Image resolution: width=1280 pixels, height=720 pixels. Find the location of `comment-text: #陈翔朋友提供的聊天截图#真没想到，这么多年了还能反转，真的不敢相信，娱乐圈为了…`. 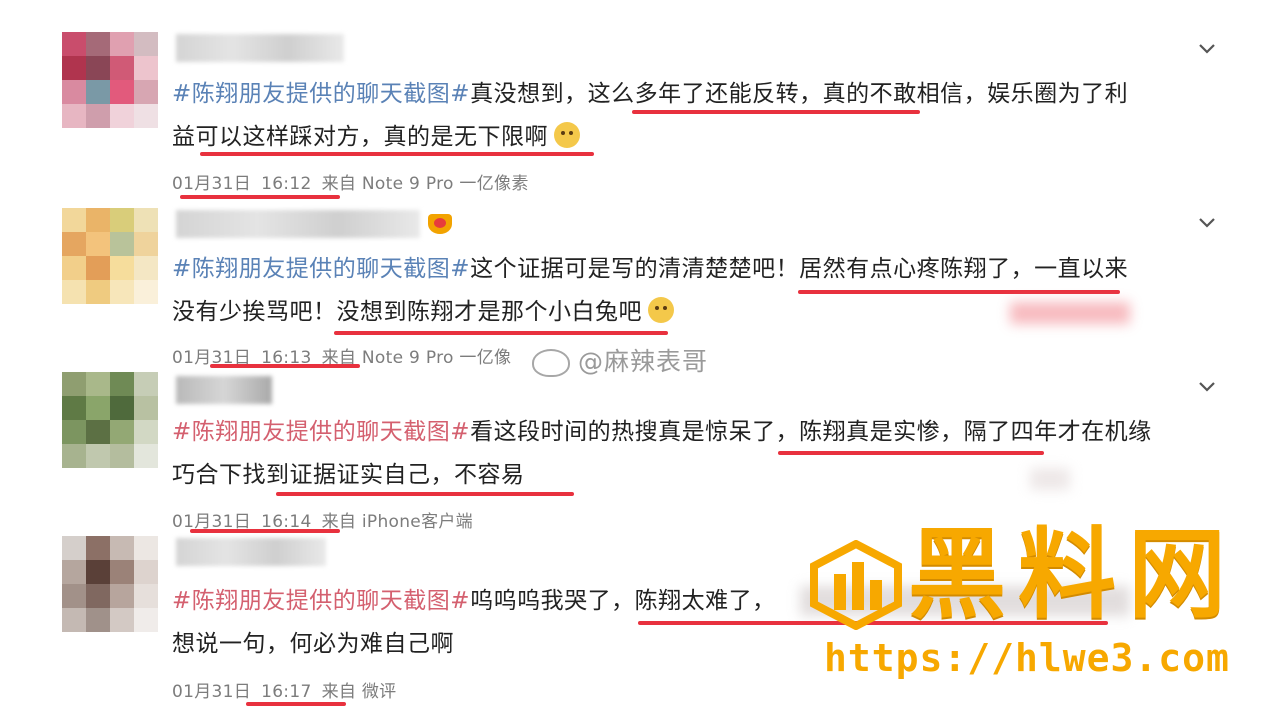

comment-text: #陈翔朋友提供的聊天截图#真没想到，这么多年了还能反转，真的不敢相信，娱乐圈为了… is located at coordinates (650, 115).